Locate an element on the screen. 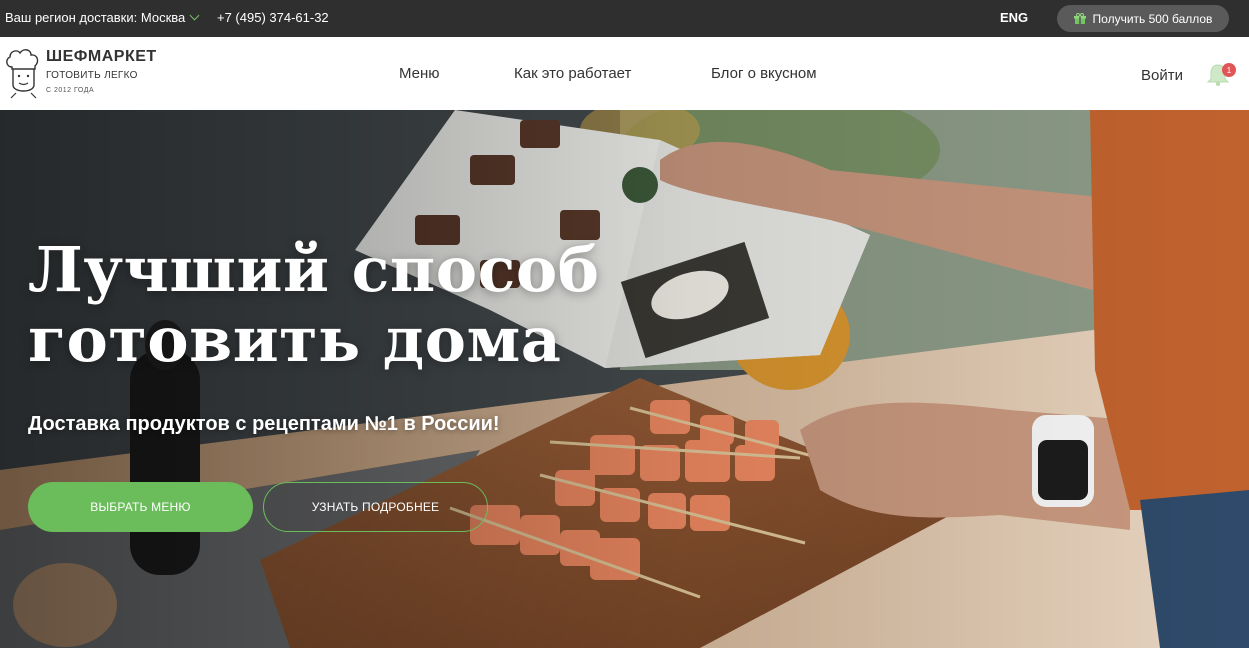 The image size is (1249, 648). logo-title: ШЕФМАРКЕТ is located at coordinates (101, 56).